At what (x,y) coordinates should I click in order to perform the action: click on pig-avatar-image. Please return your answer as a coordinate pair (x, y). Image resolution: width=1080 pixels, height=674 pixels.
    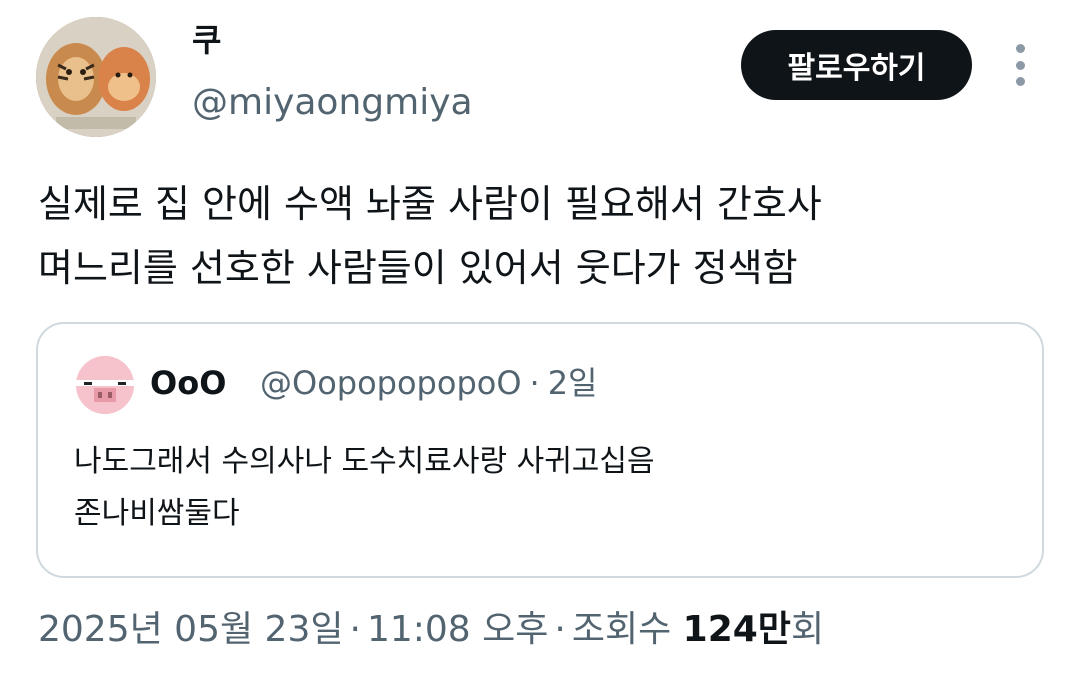
    Looking at the image, I should click on (105, 385).